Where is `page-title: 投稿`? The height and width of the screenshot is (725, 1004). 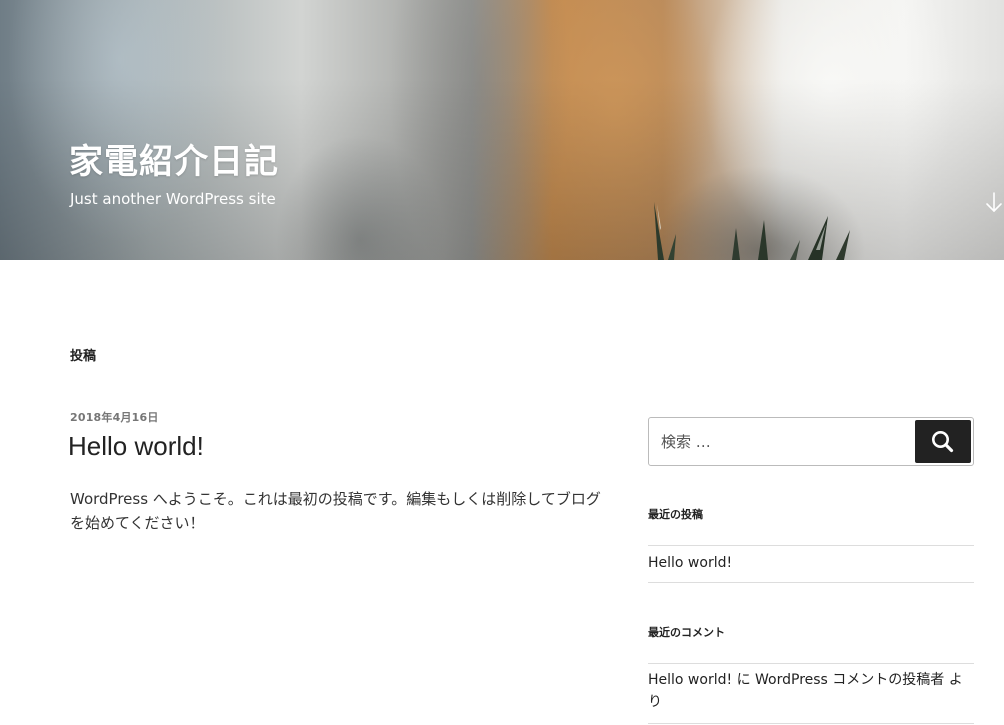 page-title: 投稿 is located at coordinates (83, 356).